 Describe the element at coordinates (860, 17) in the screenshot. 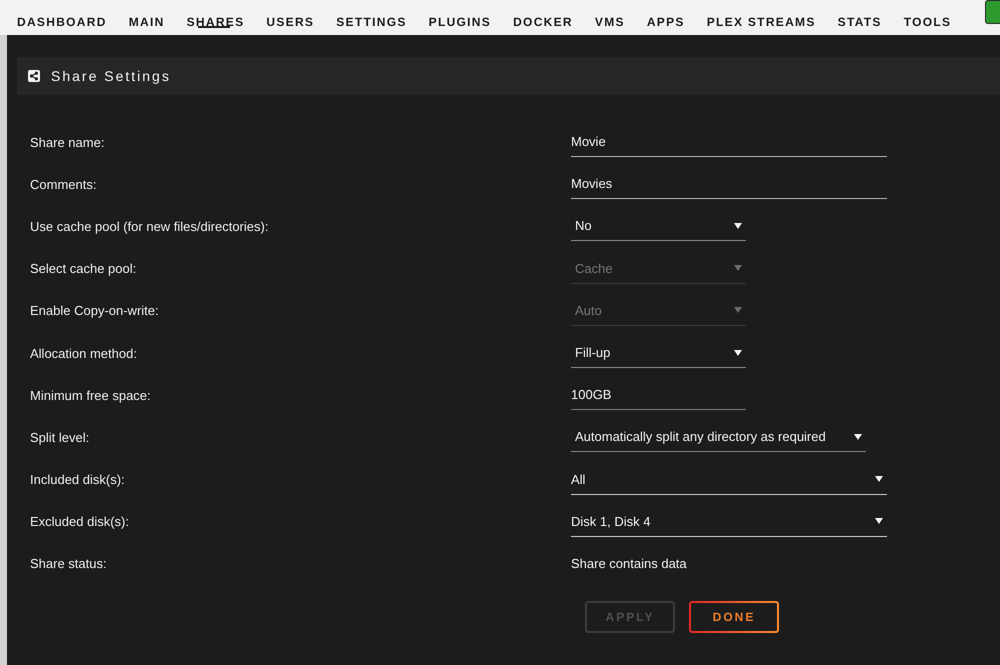

I see `nav-tab: STATS` at that location.